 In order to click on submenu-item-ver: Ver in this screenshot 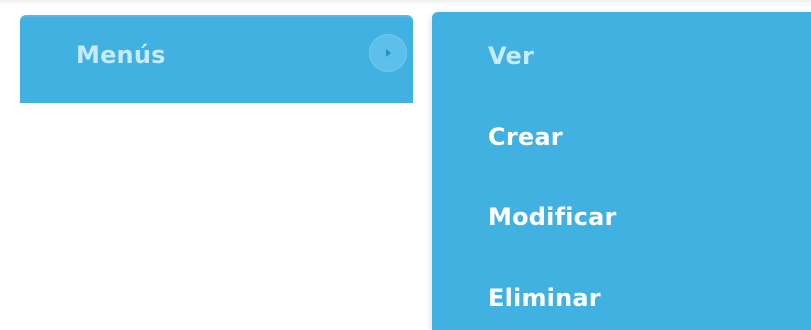, I will do `click(511, 56)`.